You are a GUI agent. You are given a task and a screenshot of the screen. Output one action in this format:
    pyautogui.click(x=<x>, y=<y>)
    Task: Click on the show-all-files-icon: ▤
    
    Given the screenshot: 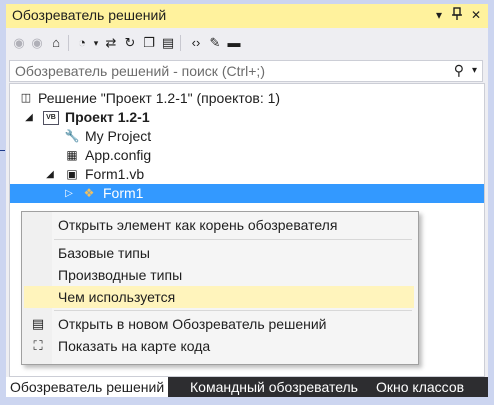 What is the action you would take?
    pyautogui.click(x=168, y=43)
    